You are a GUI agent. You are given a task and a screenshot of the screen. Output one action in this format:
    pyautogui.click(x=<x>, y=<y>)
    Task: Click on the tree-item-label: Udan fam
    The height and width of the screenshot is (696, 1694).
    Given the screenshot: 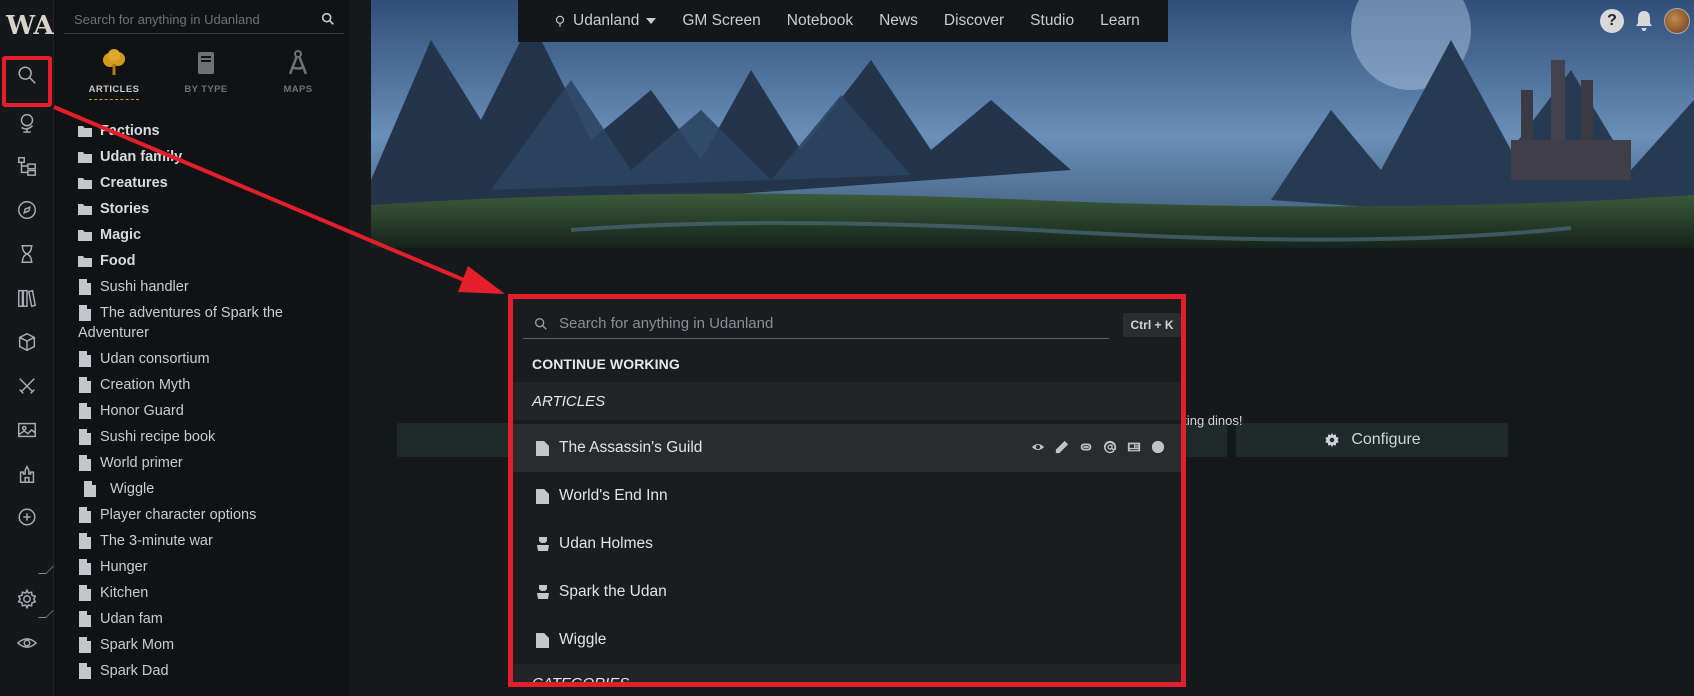 What is the action you would take?
    pyautogui.click(x=131, y=619)
    